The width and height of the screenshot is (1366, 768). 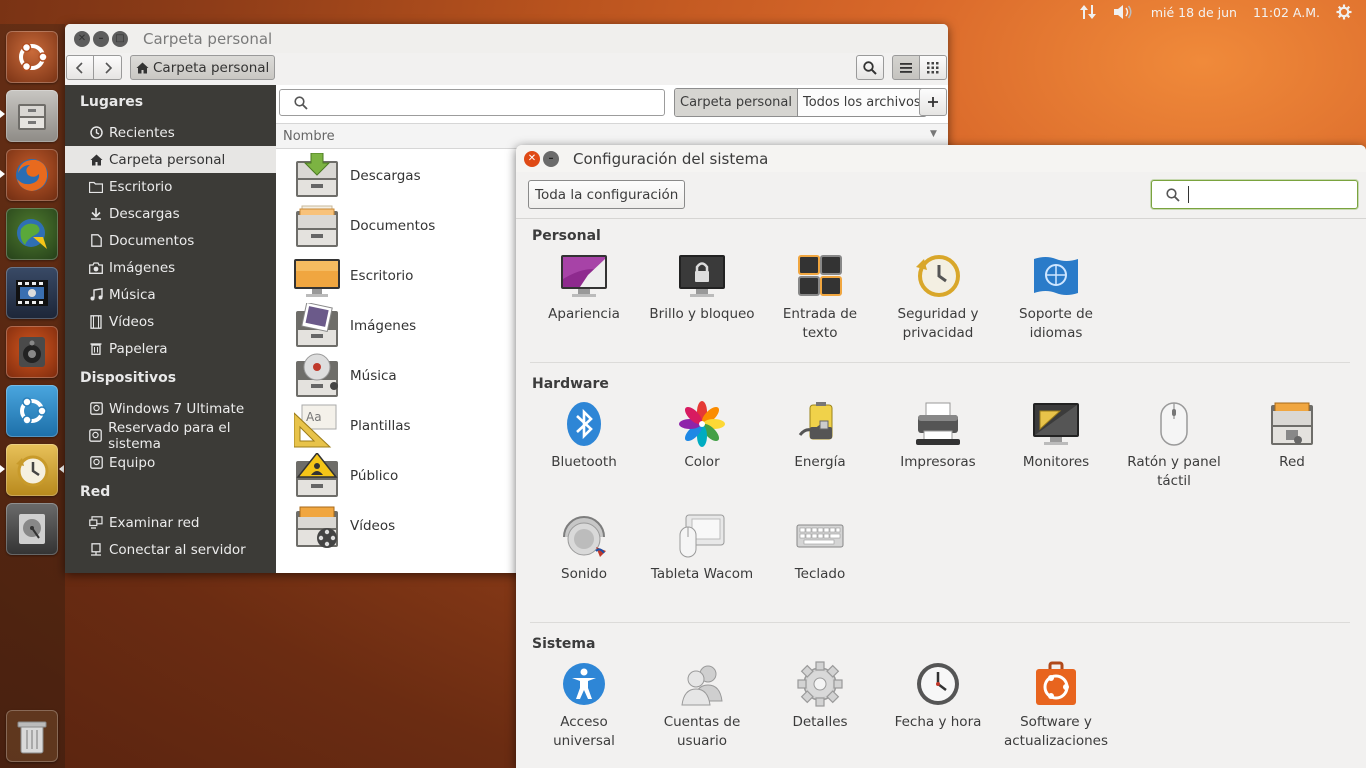 I want to click on setting-label: táctil, so click(x=1174, y=481).